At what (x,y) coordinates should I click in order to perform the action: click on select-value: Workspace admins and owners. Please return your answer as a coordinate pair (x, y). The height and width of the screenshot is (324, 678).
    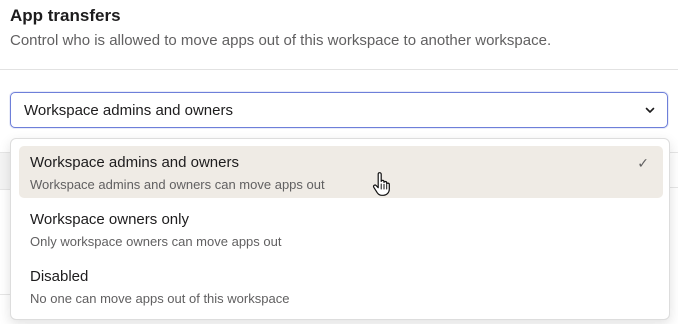
    Looking at the image, I should click on (128, 110).